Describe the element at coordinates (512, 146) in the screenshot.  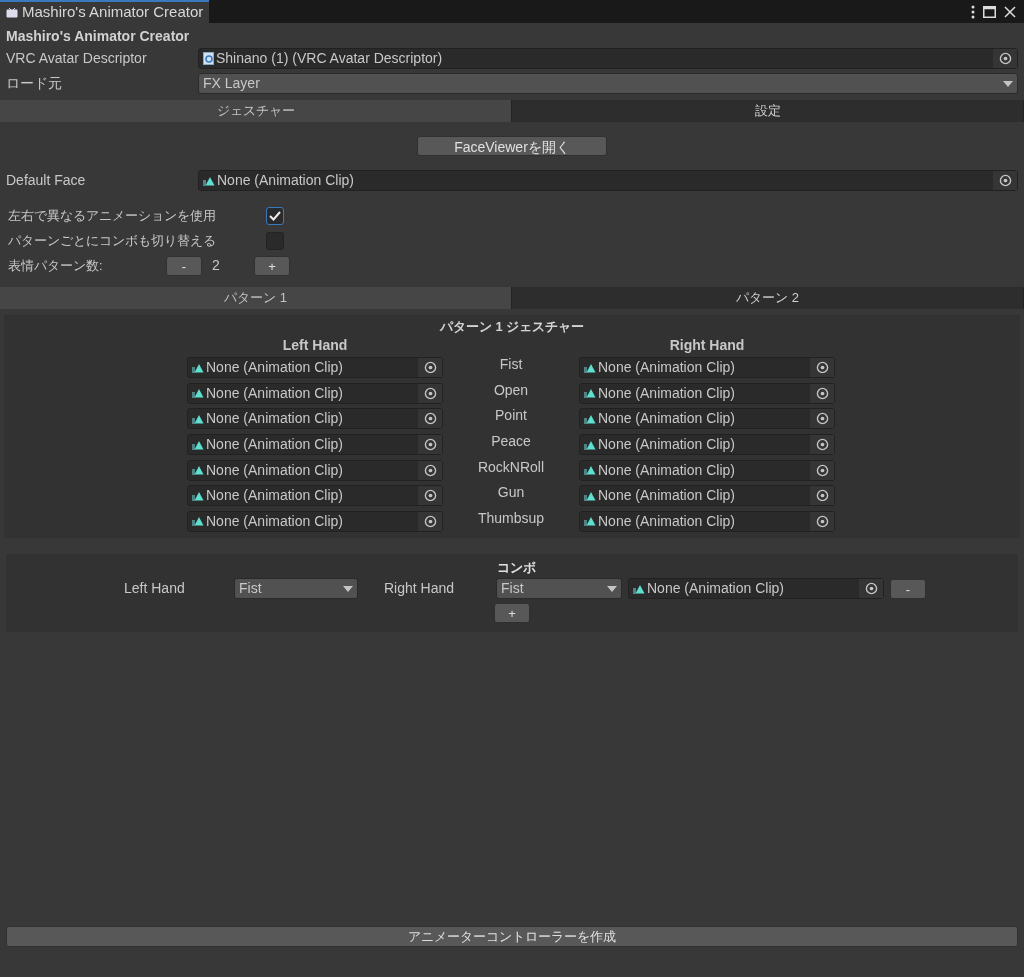
I see `small-button: FaceViewerを開く` at that location.